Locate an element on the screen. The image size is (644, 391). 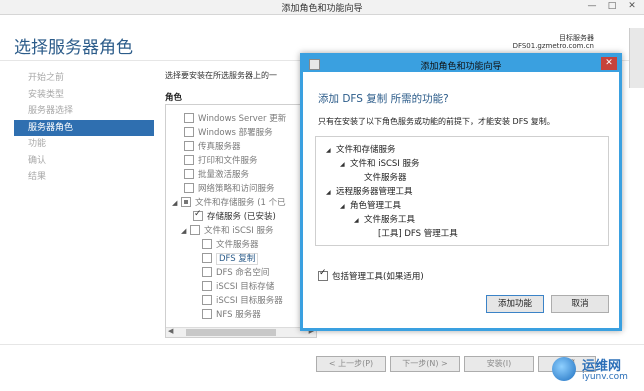
title-bar: 添加角色和功能向导 — □ ✕ is located at coordinates (322, 7).